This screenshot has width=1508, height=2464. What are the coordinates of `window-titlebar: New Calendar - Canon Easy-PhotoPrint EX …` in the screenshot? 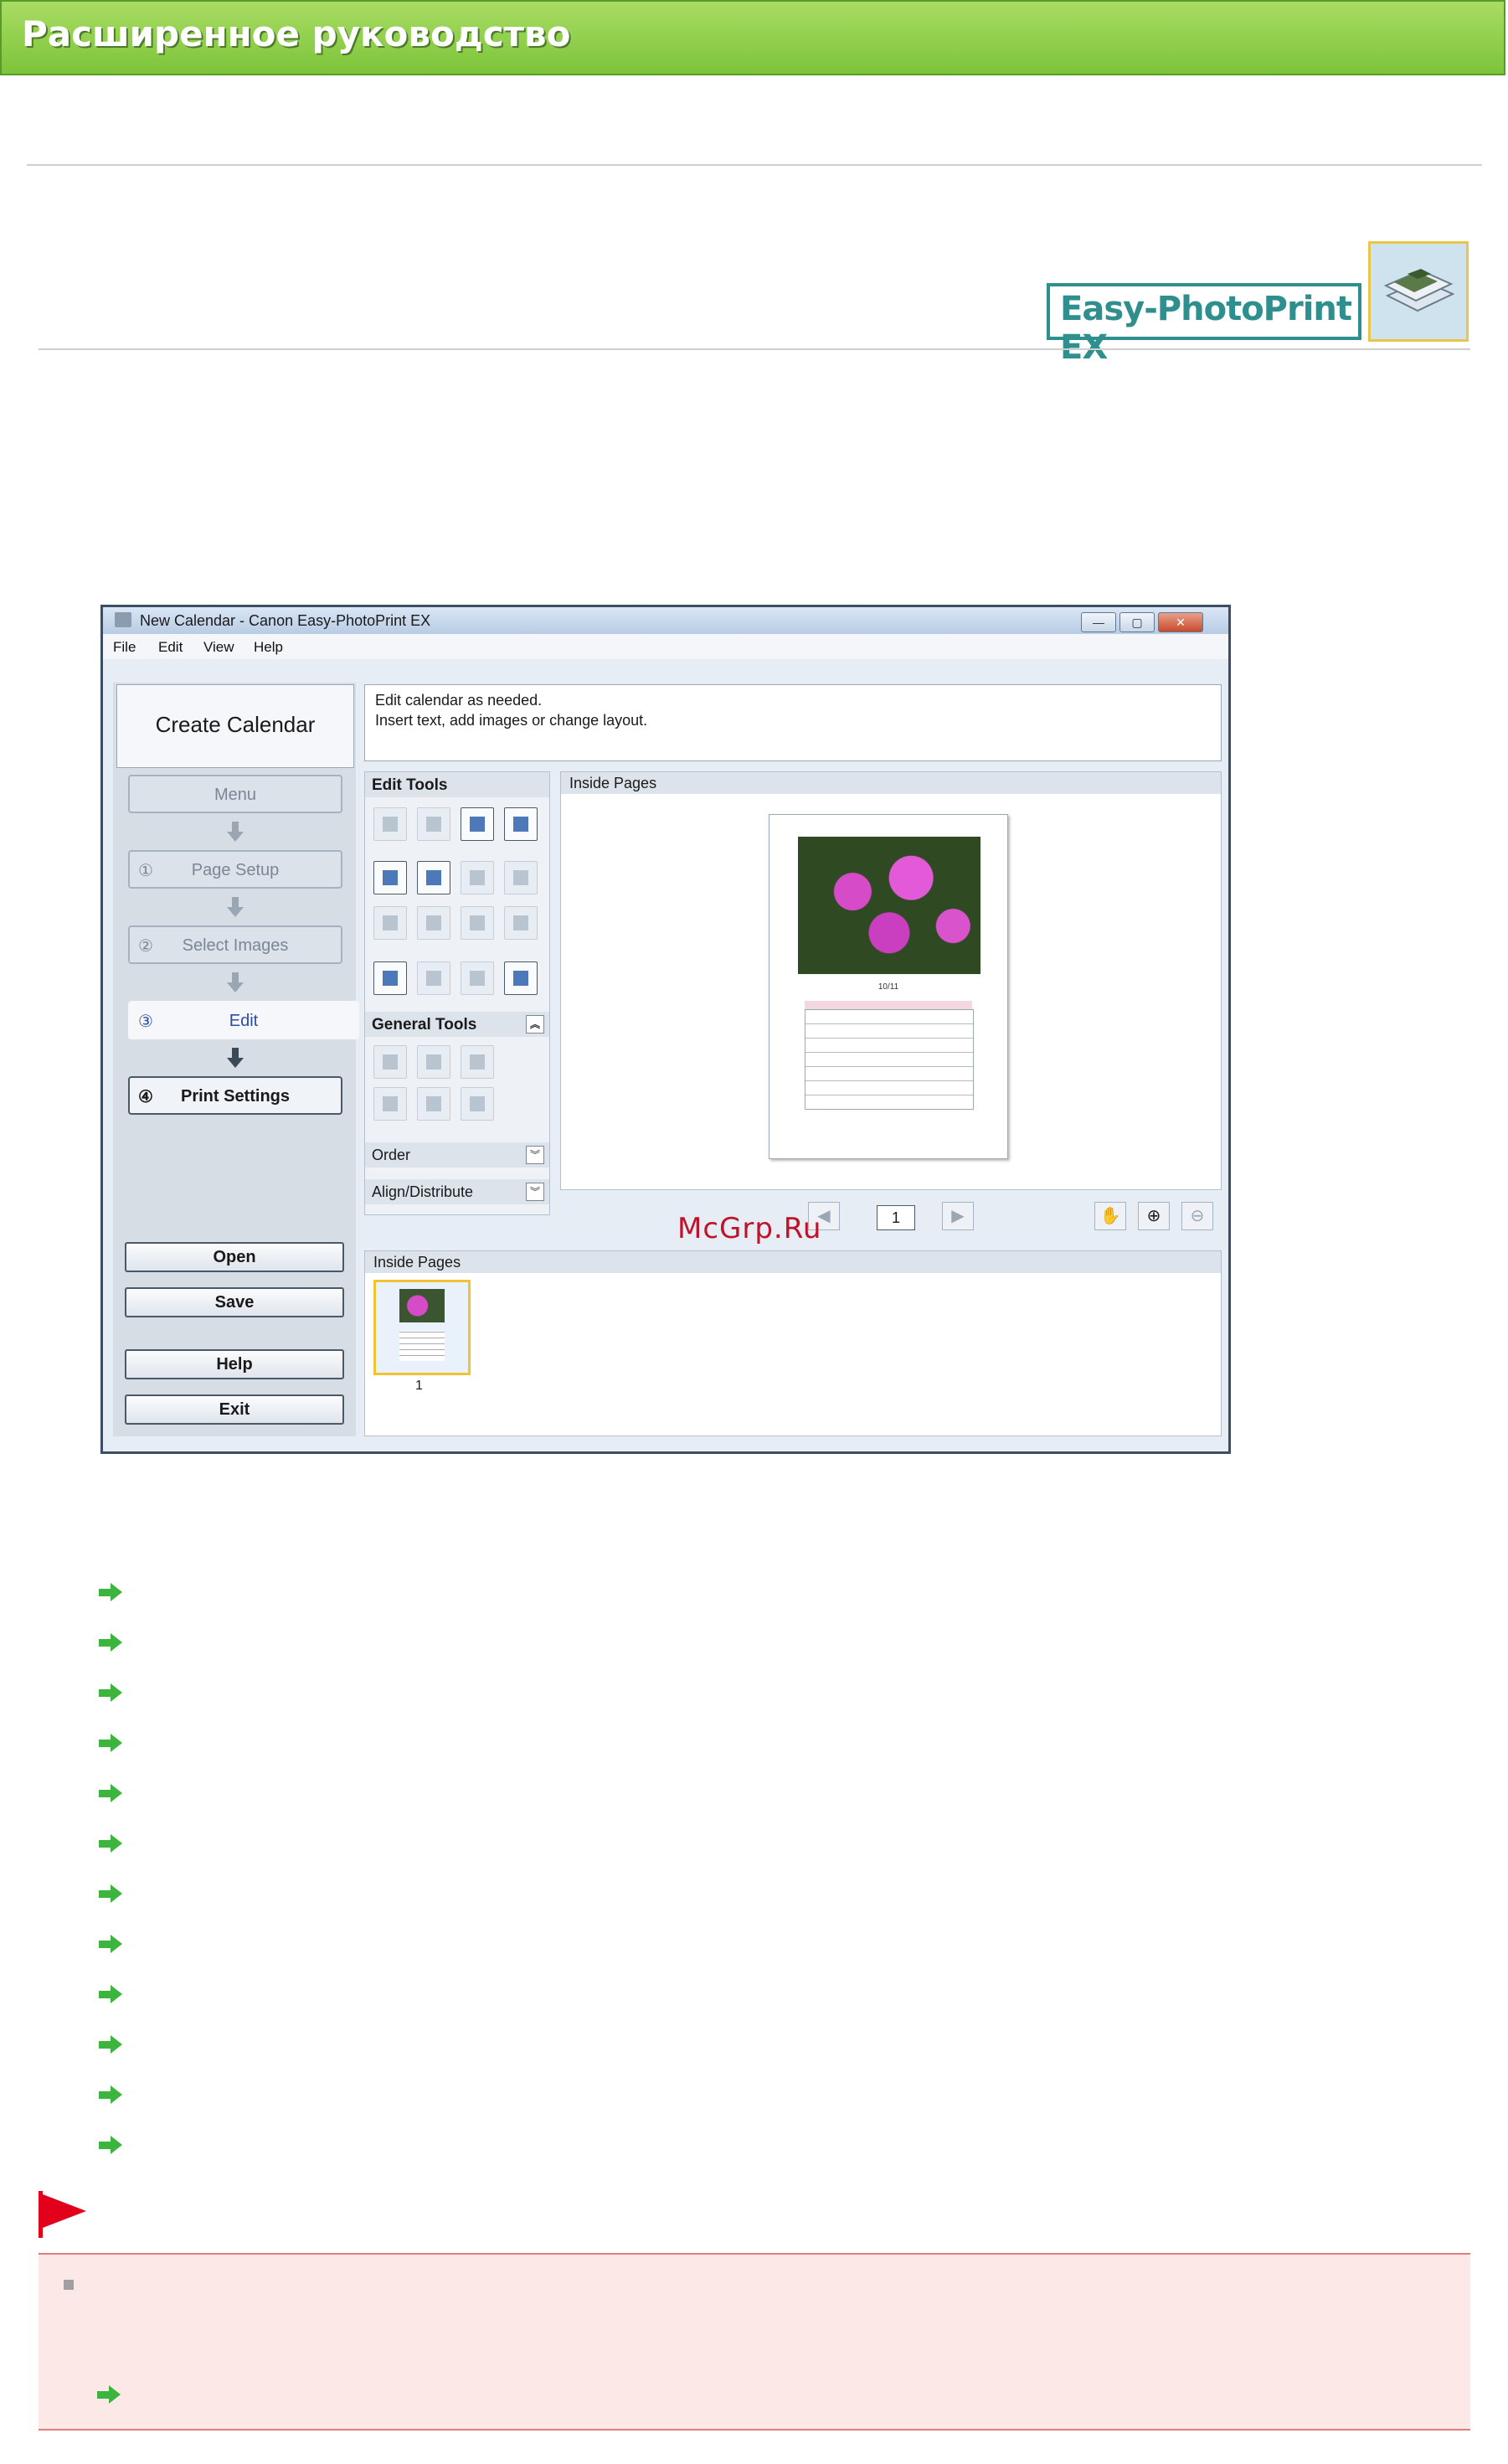 It's located at (665, 620).